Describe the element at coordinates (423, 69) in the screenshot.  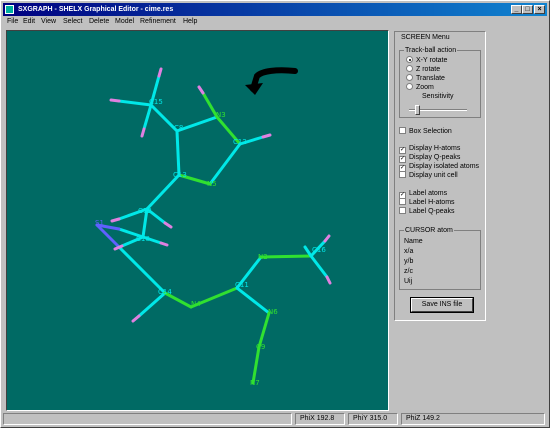
I see `radio-z-rotate: Z rotate` at that location.